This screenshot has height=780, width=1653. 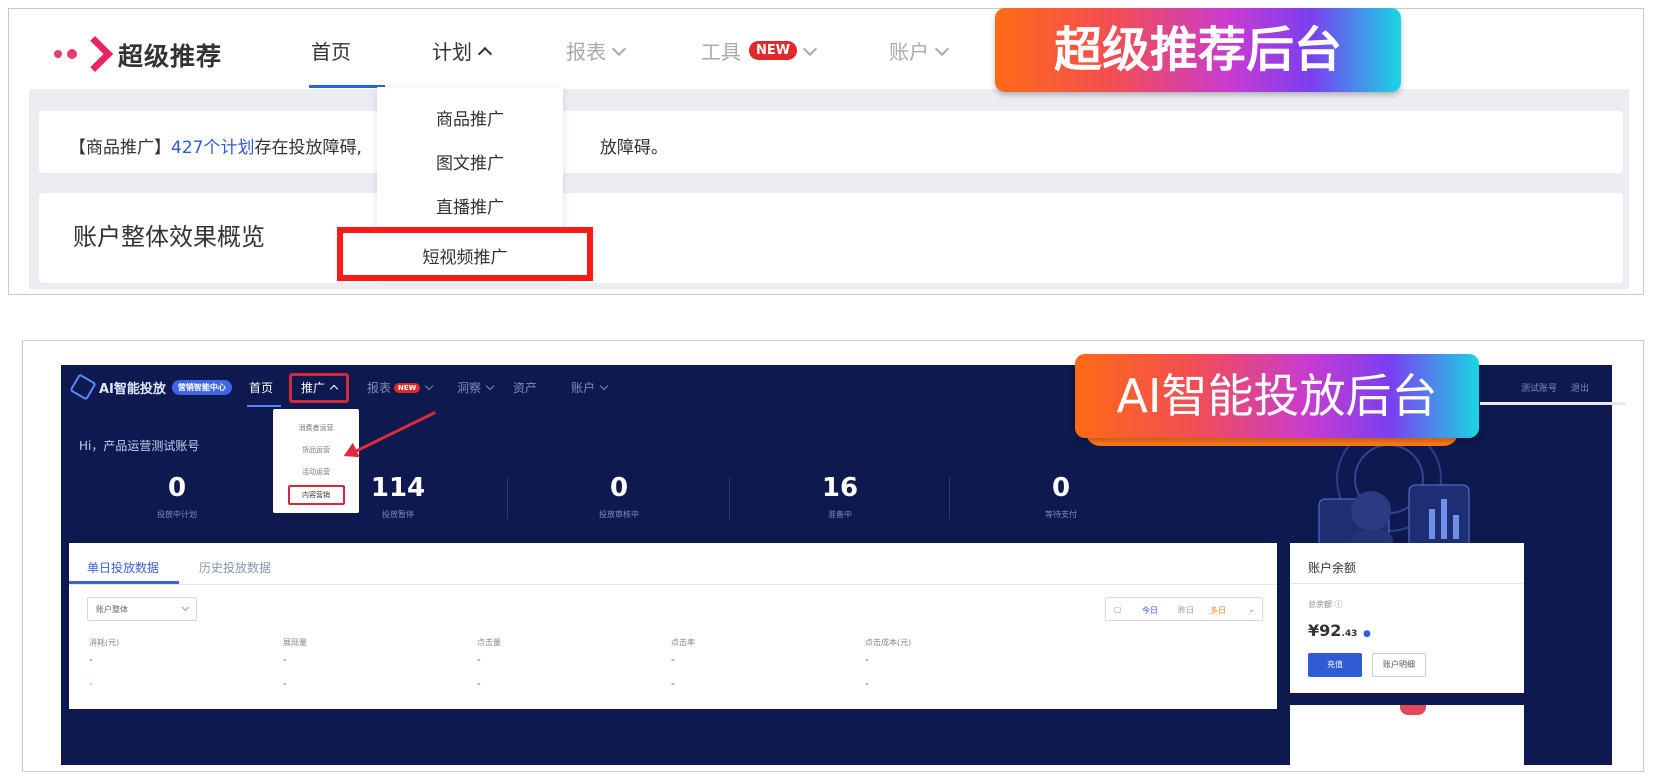 I want to click on nav2-account: 账户, so click(x=590, y=387).